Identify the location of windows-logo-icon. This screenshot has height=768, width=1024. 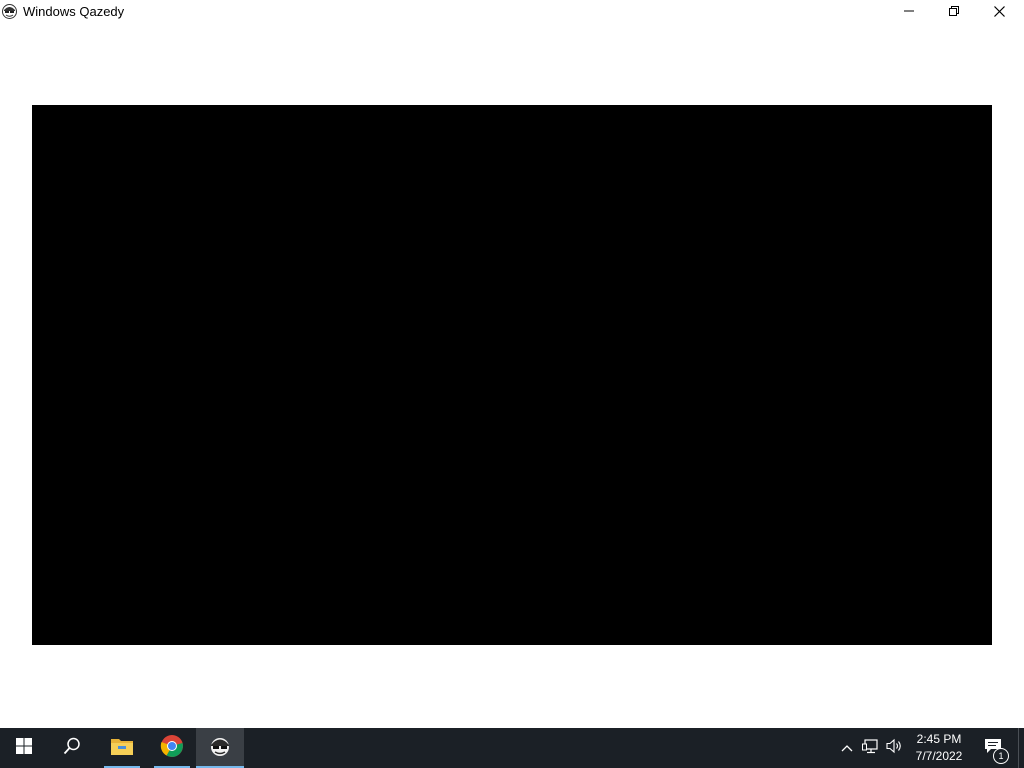
(24, 748).